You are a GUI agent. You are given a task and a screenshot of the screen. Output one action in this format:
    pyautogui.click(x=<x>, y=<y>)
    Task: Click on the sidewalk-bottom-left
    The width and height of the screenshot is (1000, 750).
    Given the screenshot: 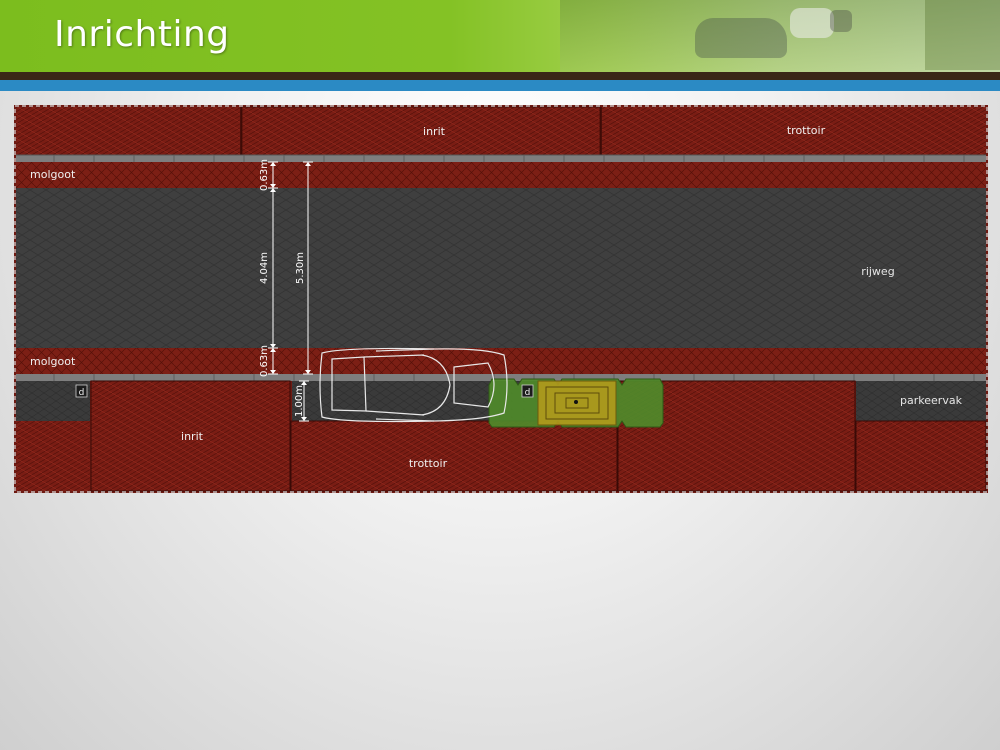 What is the action you would take?
    pyautogui.click(x=53, y=456)
    